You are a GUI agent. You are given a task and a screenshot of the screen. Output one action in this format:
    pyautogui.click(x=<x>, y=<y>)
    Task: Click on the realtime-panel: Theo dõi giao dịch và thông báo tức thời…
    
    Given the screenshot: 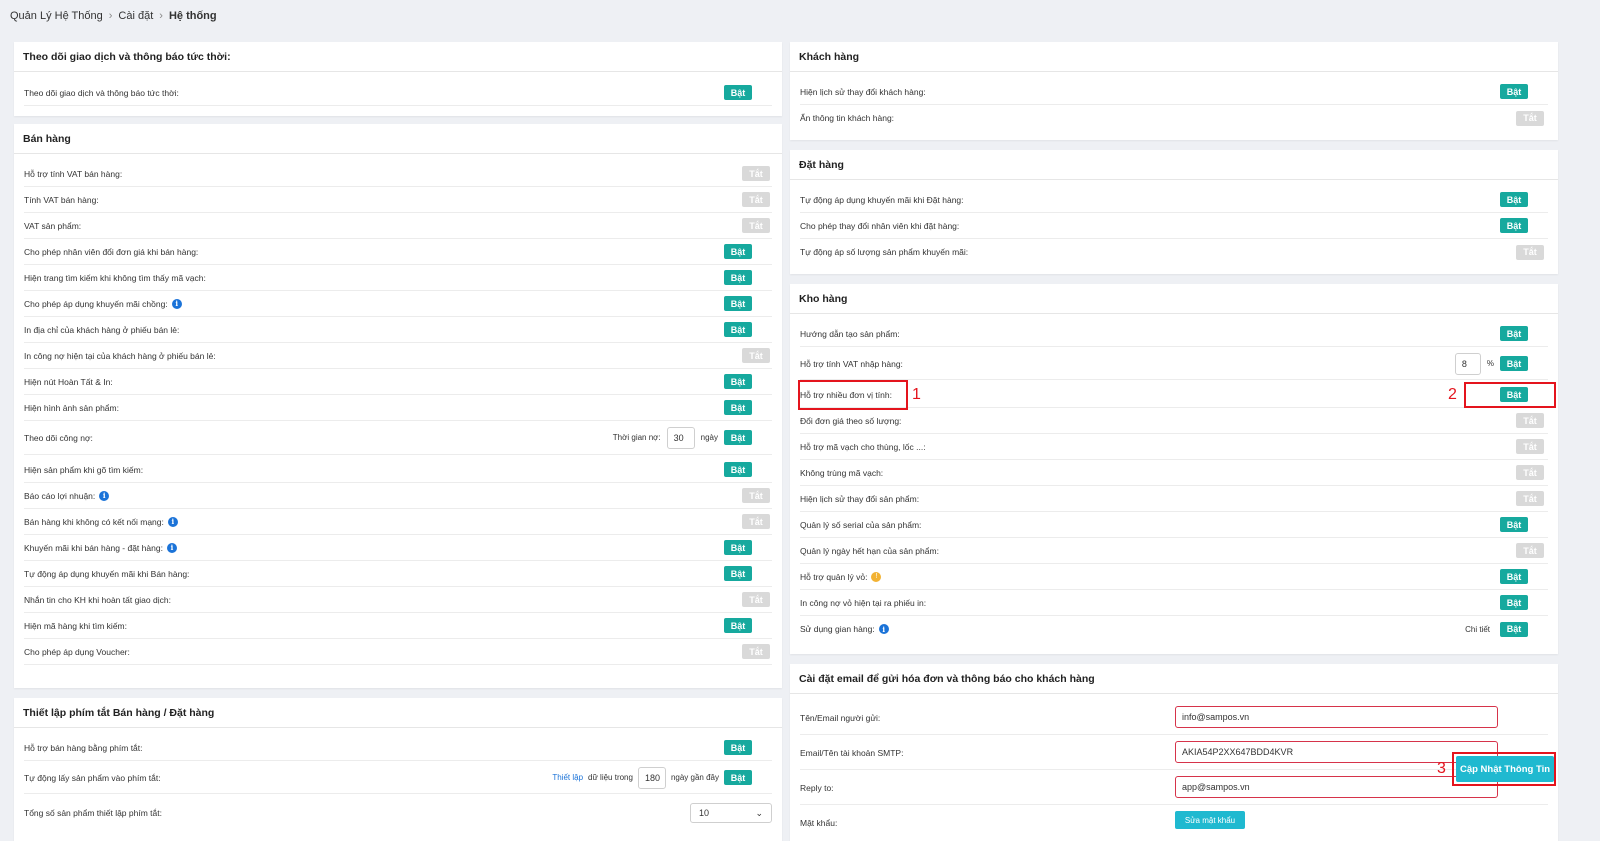 What is the action you would take?
    pyautogui.click(x=398, y=79)
    